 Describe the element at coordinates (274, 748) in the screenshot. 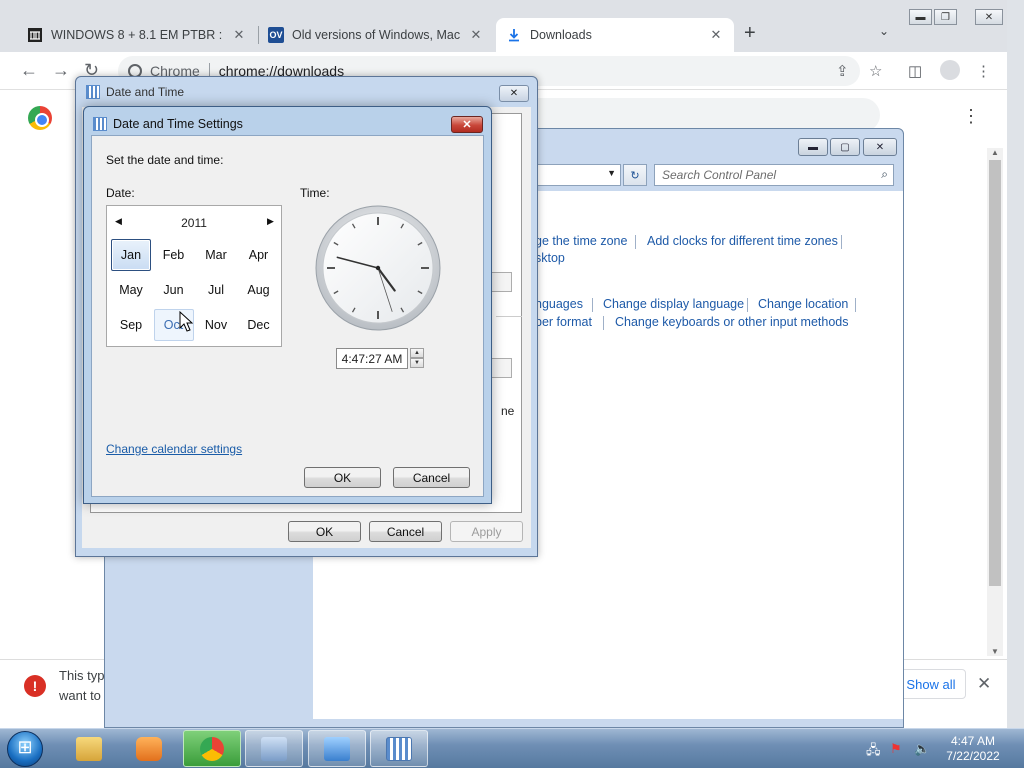

I see `system-taskbar-button` at that location.